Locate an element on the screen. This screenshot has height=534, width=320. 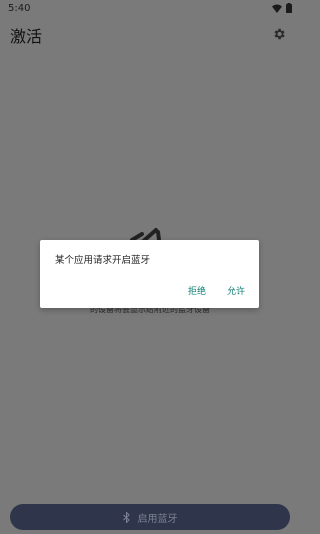
app-bar: 激活 is located at coordinates (150, 35).